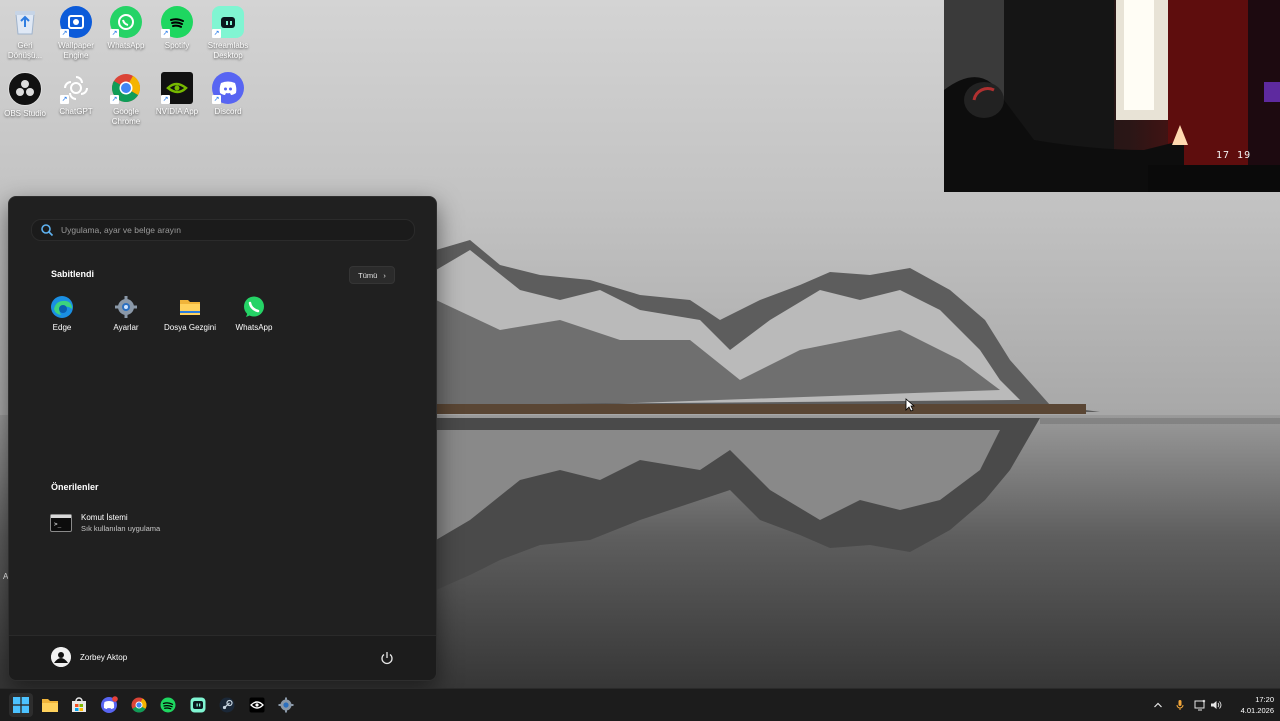 This screenshot has height=721, width=1280. Describe the element at coordinates (640, 704) in the screenshot. I see `taskbar: 17:20 4.01.2026` at that location.